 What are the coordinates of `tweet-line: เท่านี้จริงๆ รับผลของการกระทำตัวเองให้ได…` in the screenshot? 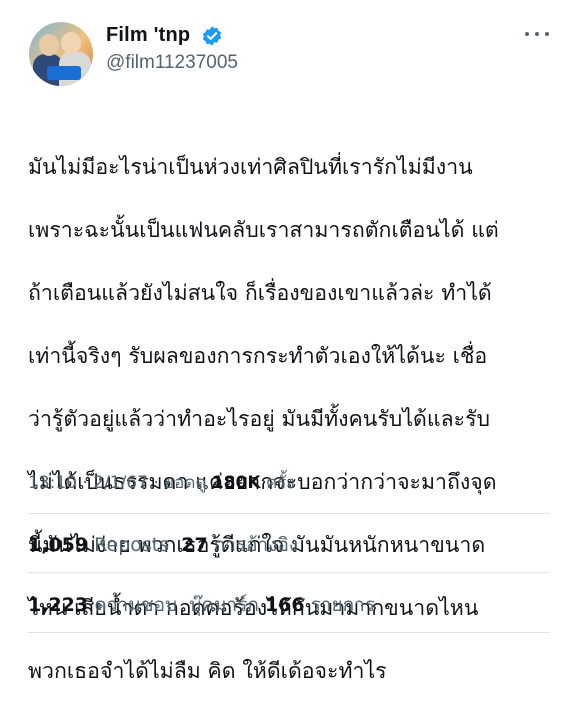 It's located at (258, 356).